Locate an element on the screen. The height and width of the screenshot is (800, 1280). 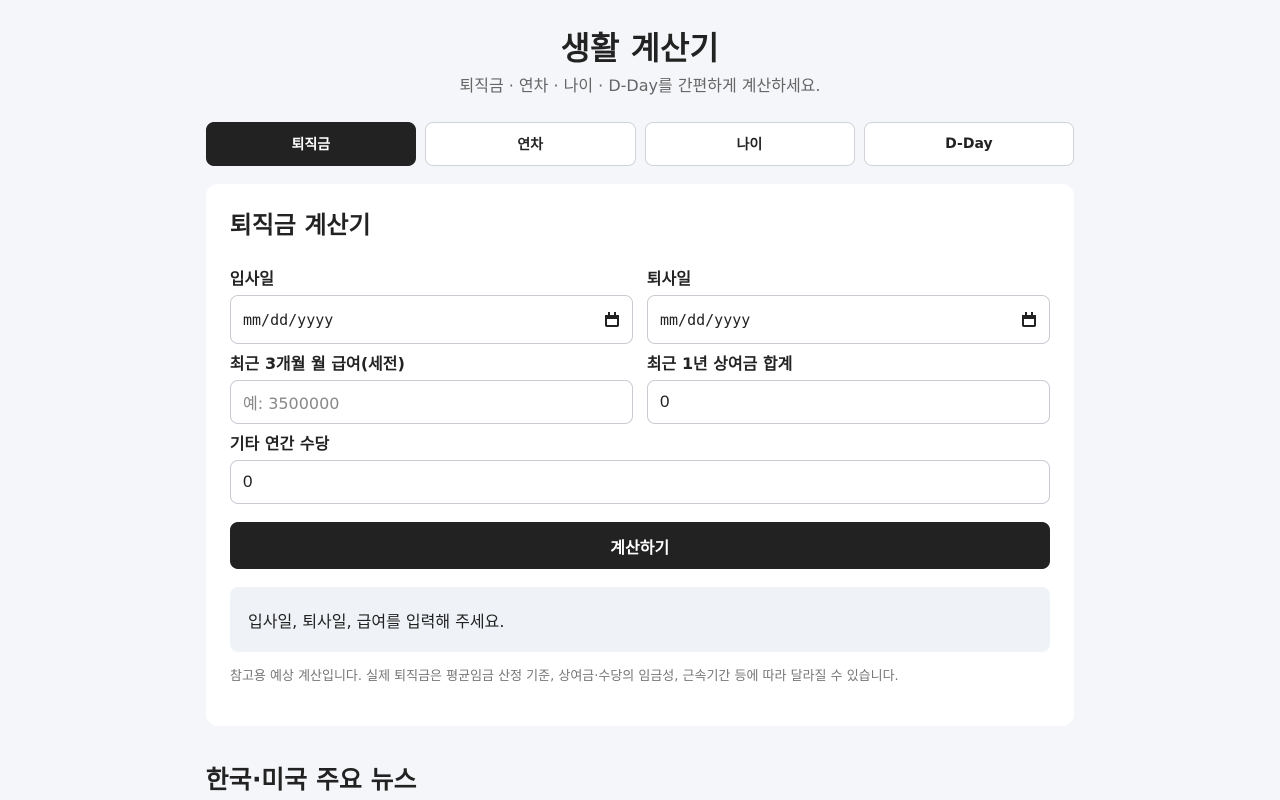
allowance-group: 기타 연간 수당 0 is located at coordinates (640, 468).